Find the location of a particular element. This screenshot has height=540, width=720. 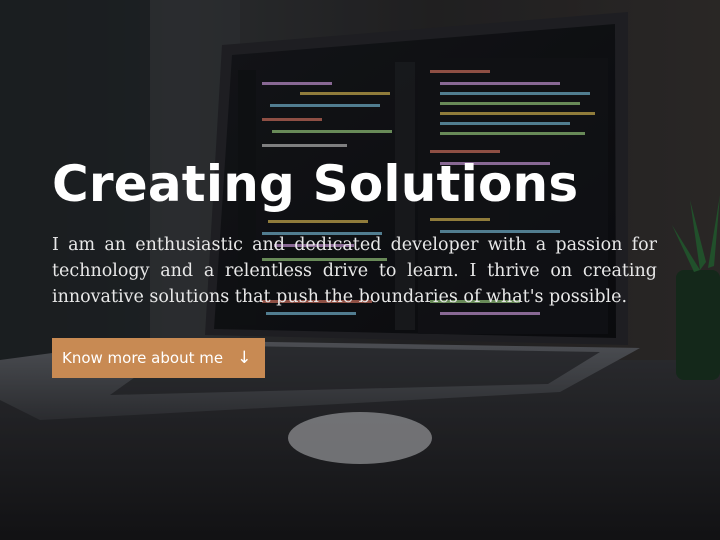

arrow-down-icon: ↓ is located at coordinates (244, 357).